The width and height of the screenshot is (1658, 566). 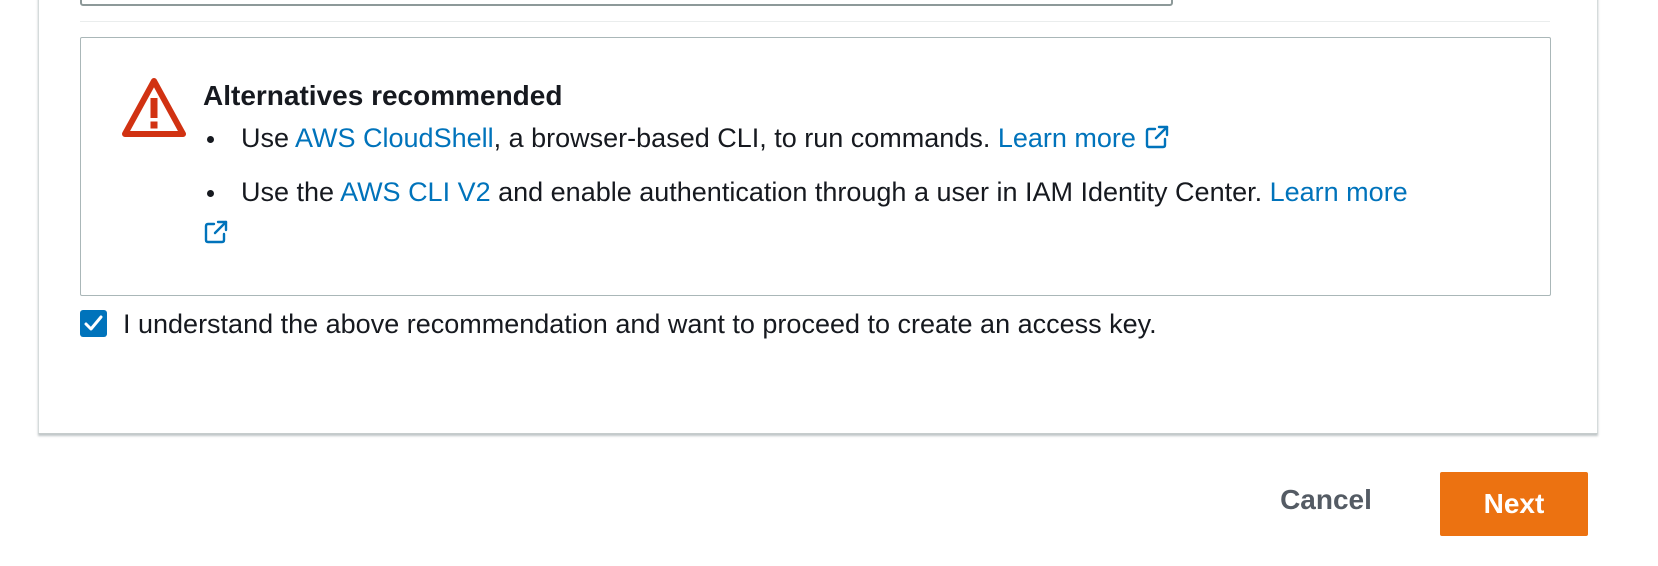 What do you see at coordinates (1326, 500) in the screenshot?
I see `cancel-button: Cancel` at bounding box center [1326, 500].